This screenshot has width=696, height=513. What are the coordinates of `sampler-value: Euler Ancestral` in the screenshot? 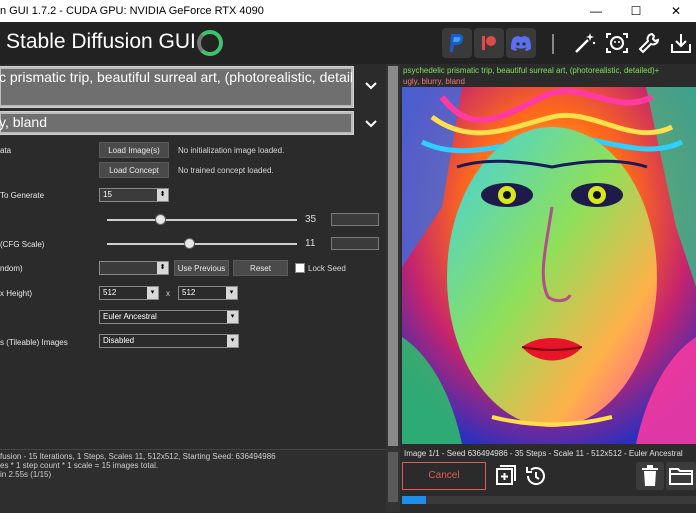 It's located at (130, 316).